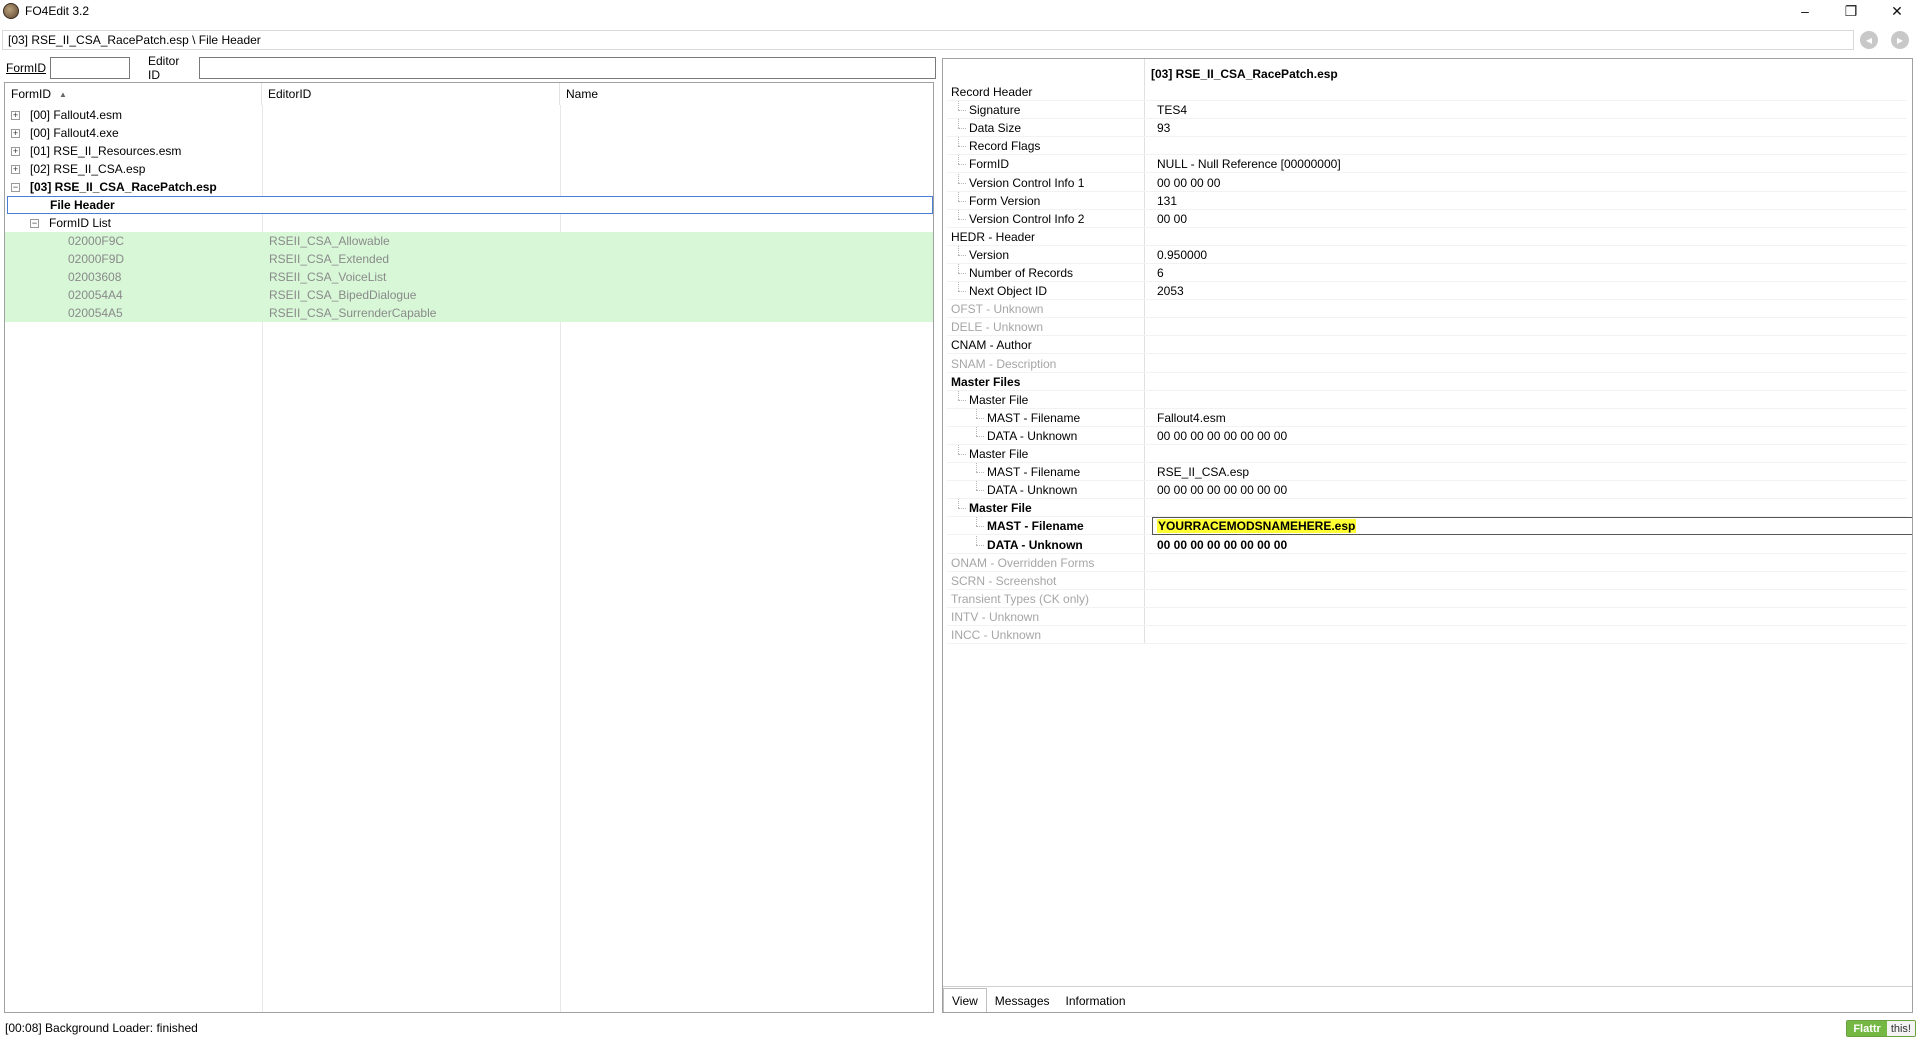  What do you see at coordinates (469, 169) in the screenshot?
I see `tree-file-row: + [02] RSE_II_CSA.esp` at bounding box center [469, 169].